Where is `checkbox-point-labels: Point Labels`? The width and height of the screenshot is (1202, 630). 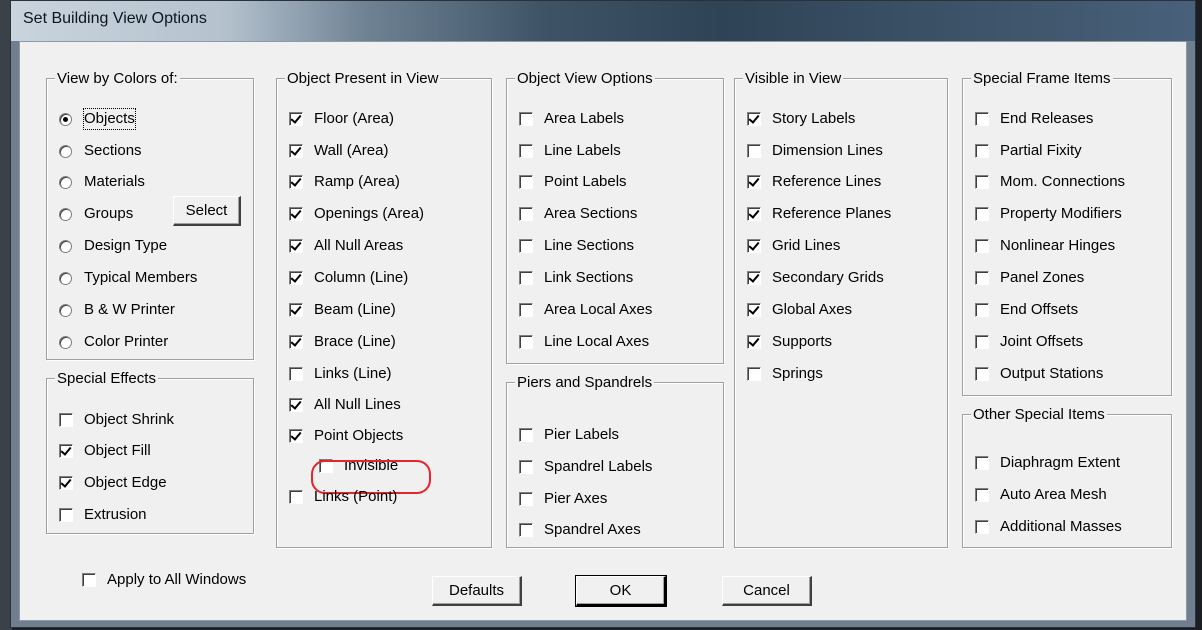
checkbox-point-labels: Point Labels is located at coordinates (573, 182).